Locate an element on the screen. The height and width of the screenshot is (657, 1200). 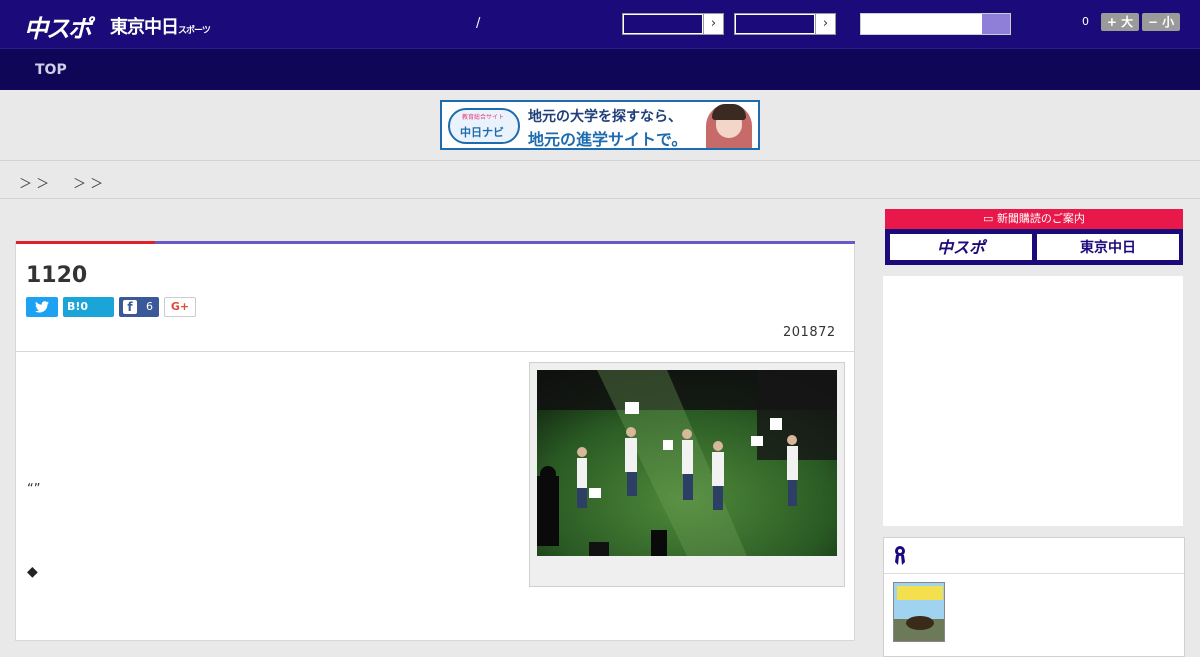
notification-count: 0 is located at coordinates (1085, 21).